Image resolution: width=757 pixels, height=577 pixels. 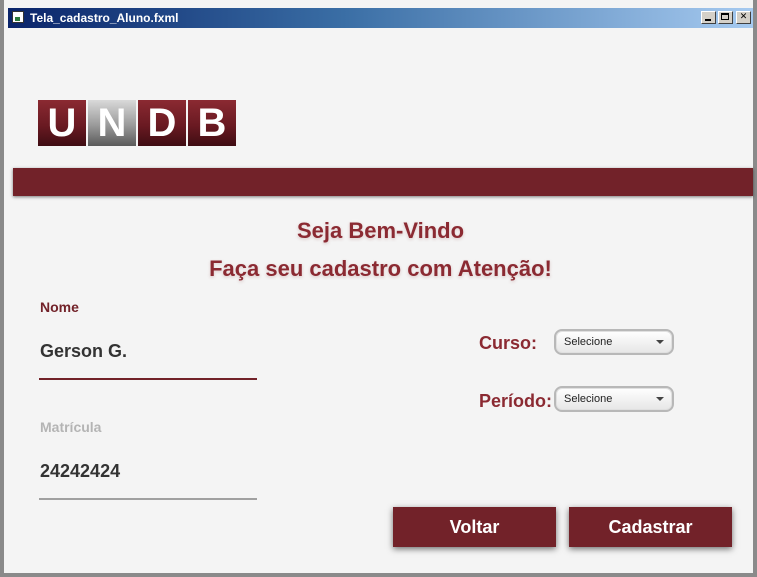 What do you see at coordinates (104, 18) in the screenshot?
I see `window-title: Tela_cadastro_Aluno.fxml` at bounding box center [104, 18].